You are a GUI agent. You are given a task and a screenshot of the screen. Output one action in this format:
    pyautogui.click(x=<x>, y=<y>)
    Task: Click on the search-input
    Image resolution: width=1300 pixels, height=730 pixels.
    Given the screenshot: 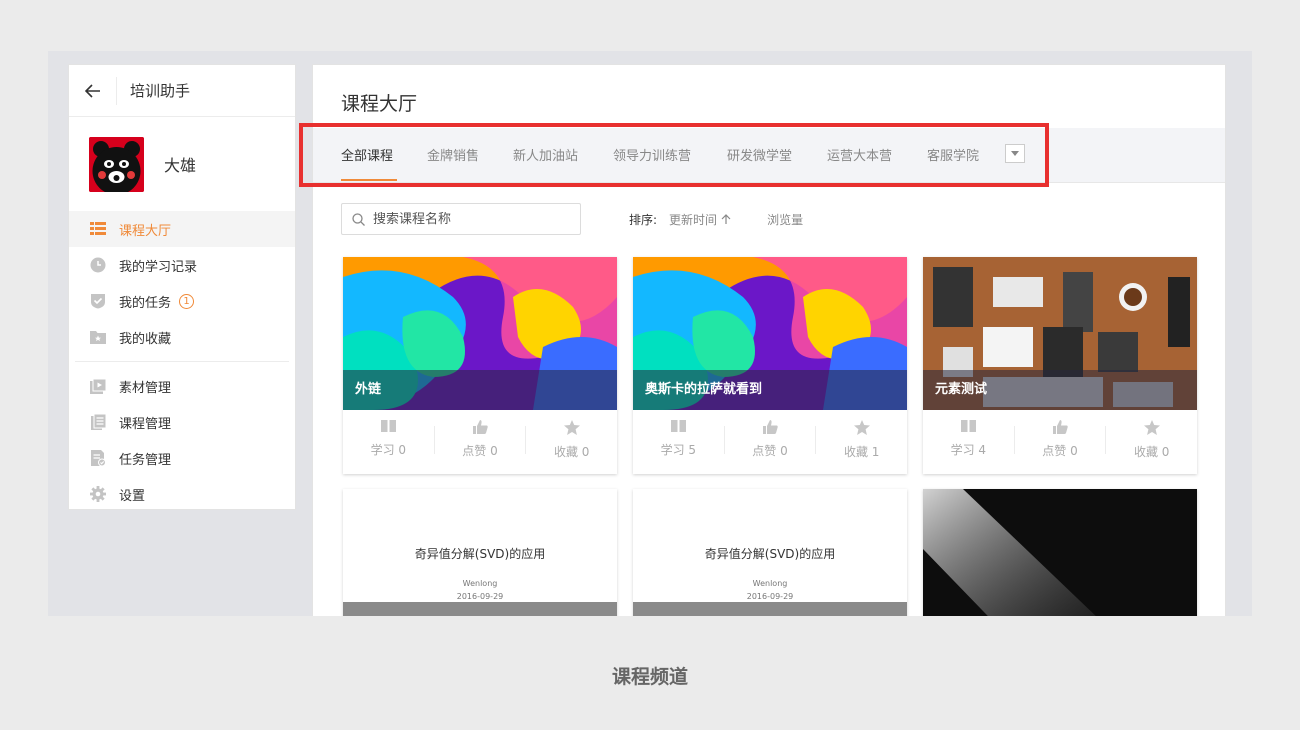 What is the action you would take?
    pyautogui.click(x=468, y=219)
    